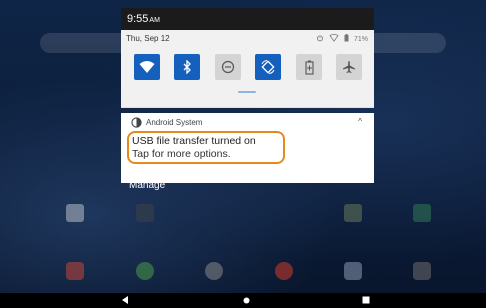  I want to click on wifi-status-icon, so click(334, 39).